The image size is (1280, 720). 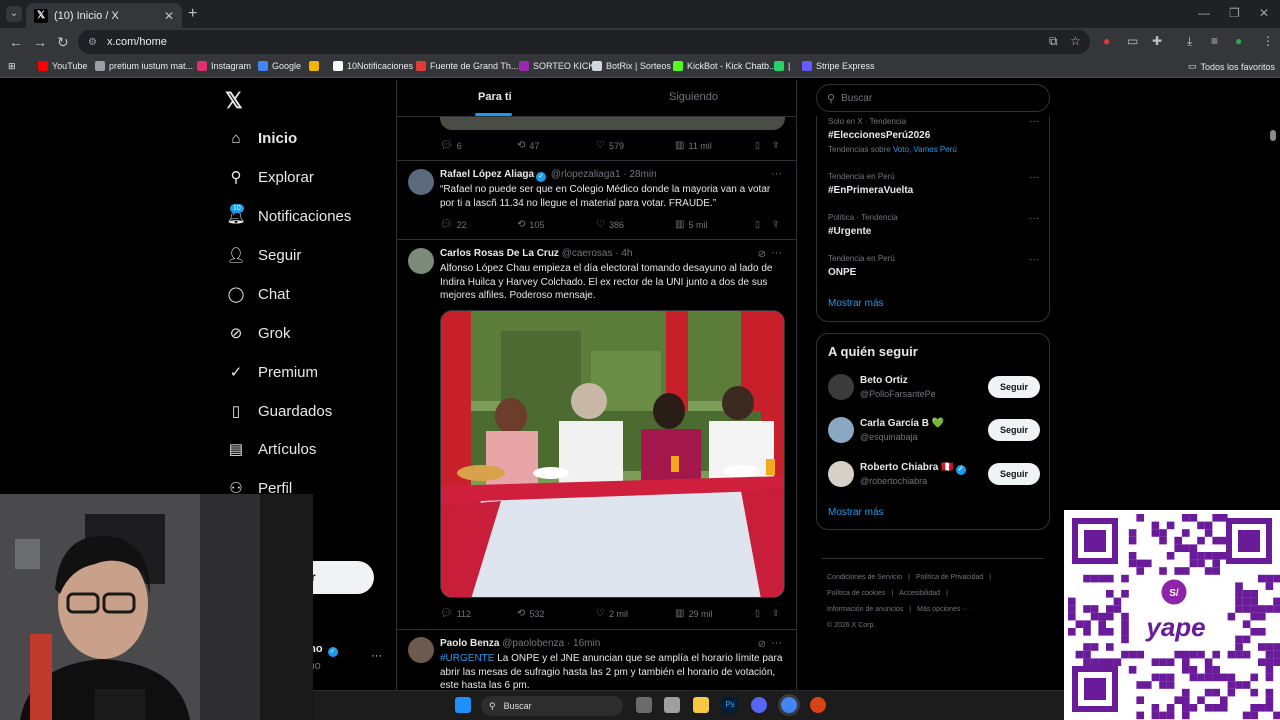 What do you see at coordinates (104, 15) in the screenshot?
I see `browser-tab: 𝕏 (10) Inicio / X ✕` at bounding box center [104, 15].